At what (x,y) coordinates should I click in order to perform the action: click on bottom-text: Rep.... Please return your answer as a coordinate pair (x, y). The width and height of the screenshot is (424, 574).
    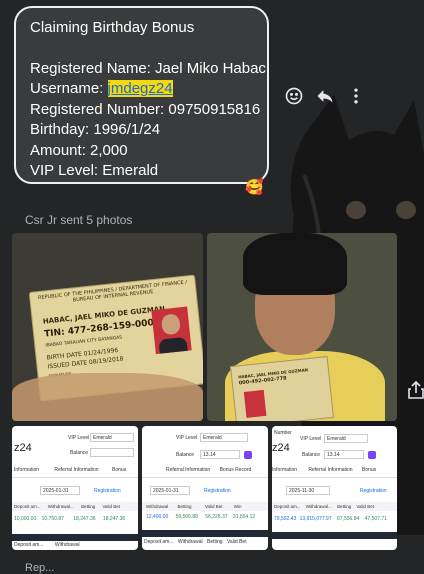
    Looking at the image, I should click on (40, 568).